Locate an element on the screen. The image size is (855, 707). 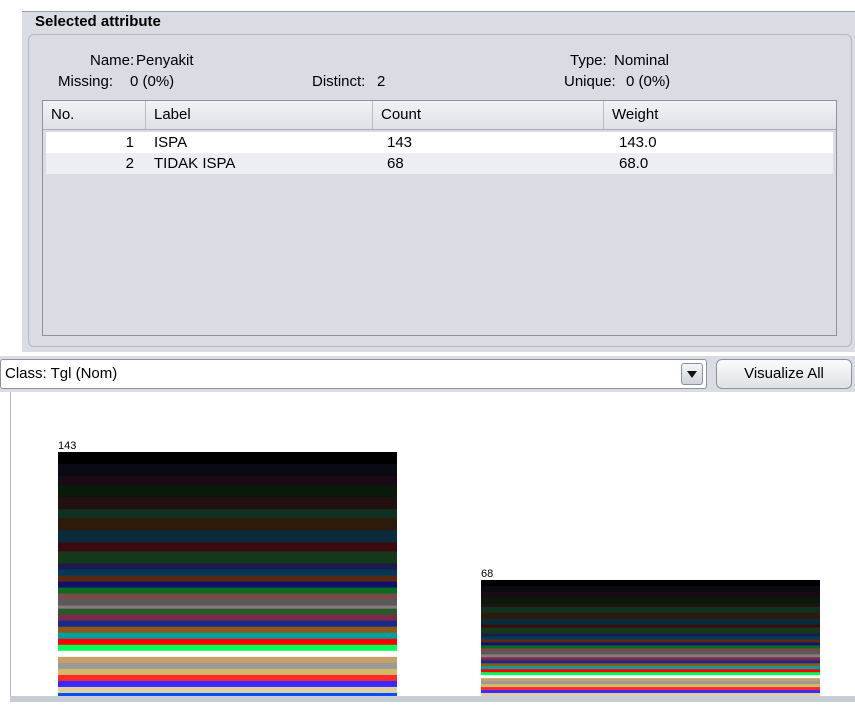
unique-label: Unique: is located at coordinates (590, 81).